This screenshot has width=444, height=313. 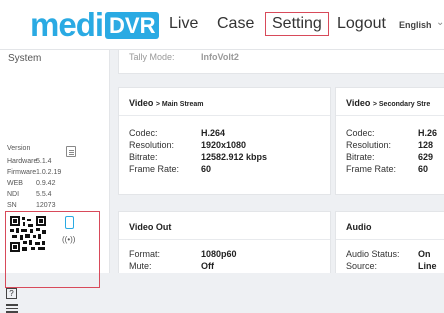 I want to click on nav-case: Case, so click(x=235, y=24).